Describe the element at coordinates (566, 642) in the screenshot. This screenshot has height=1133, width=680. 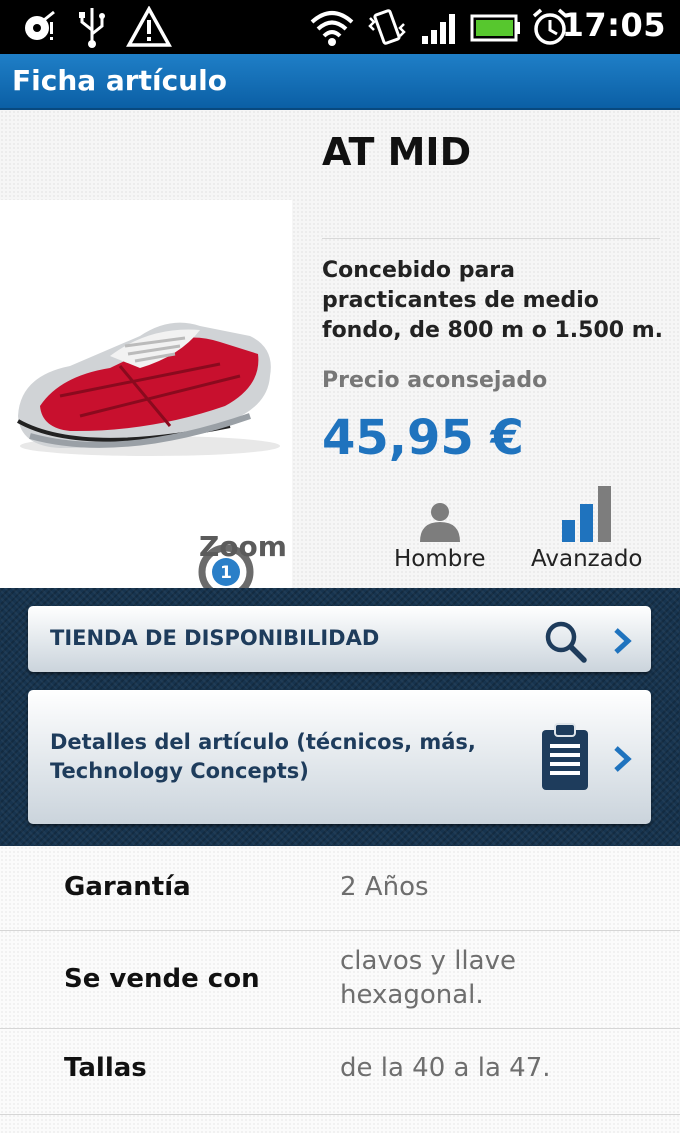
I see `search-icon` at that location.